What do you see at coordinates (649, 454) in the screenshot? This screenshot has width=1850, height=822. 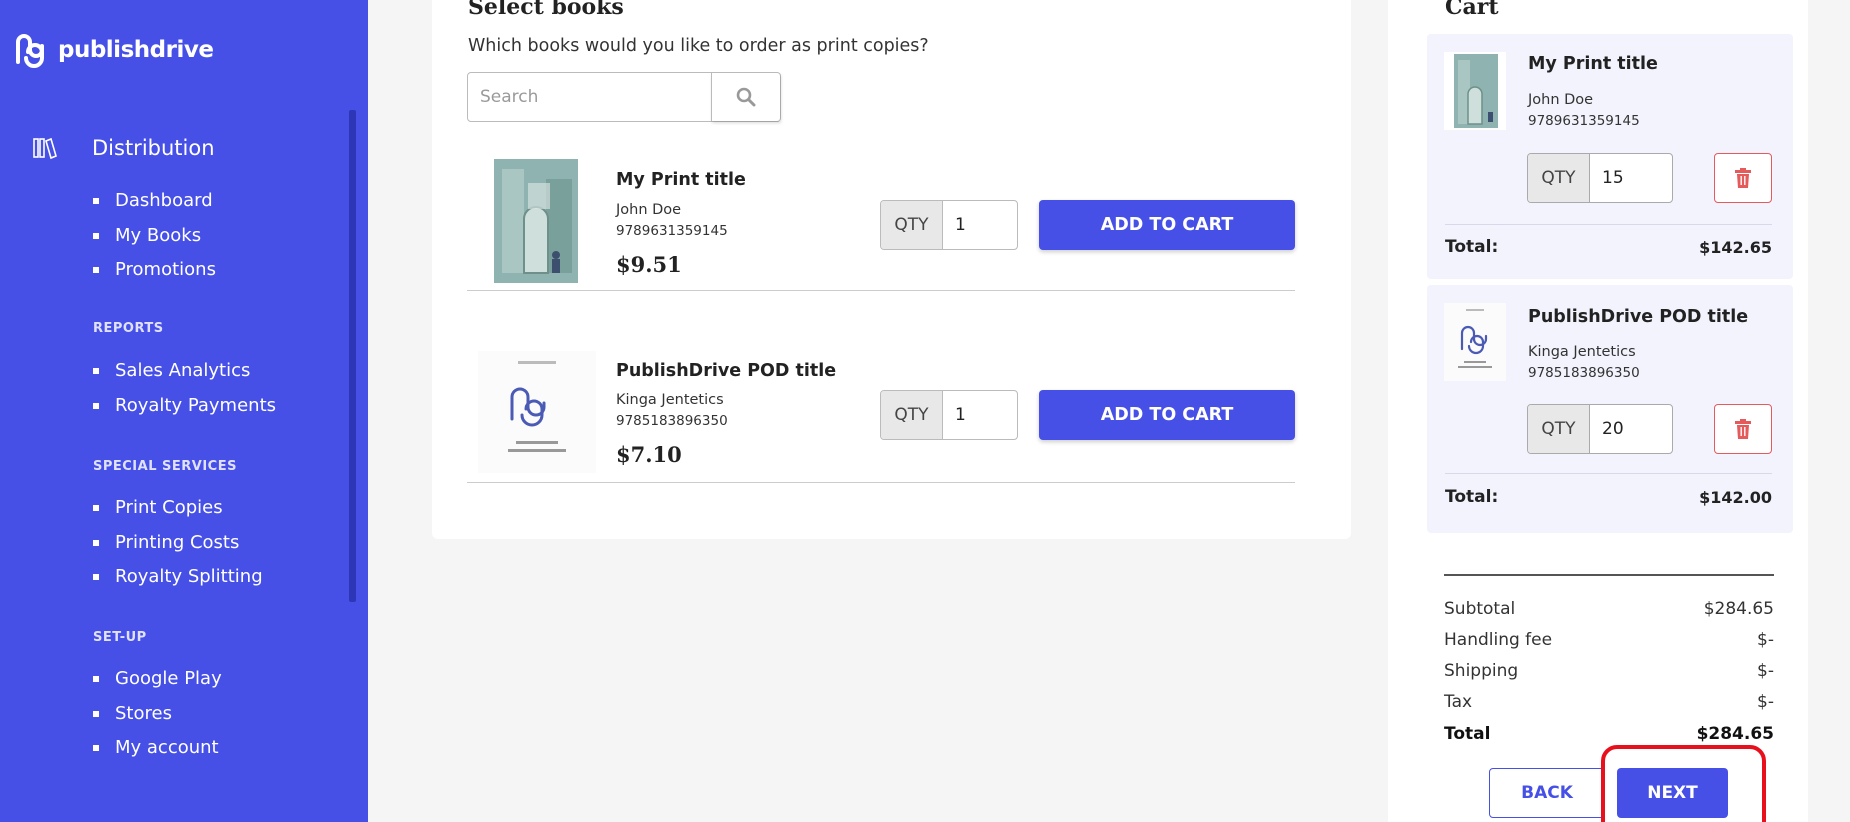 I see `book-price: $7.10` at bounding box center [649, 454].